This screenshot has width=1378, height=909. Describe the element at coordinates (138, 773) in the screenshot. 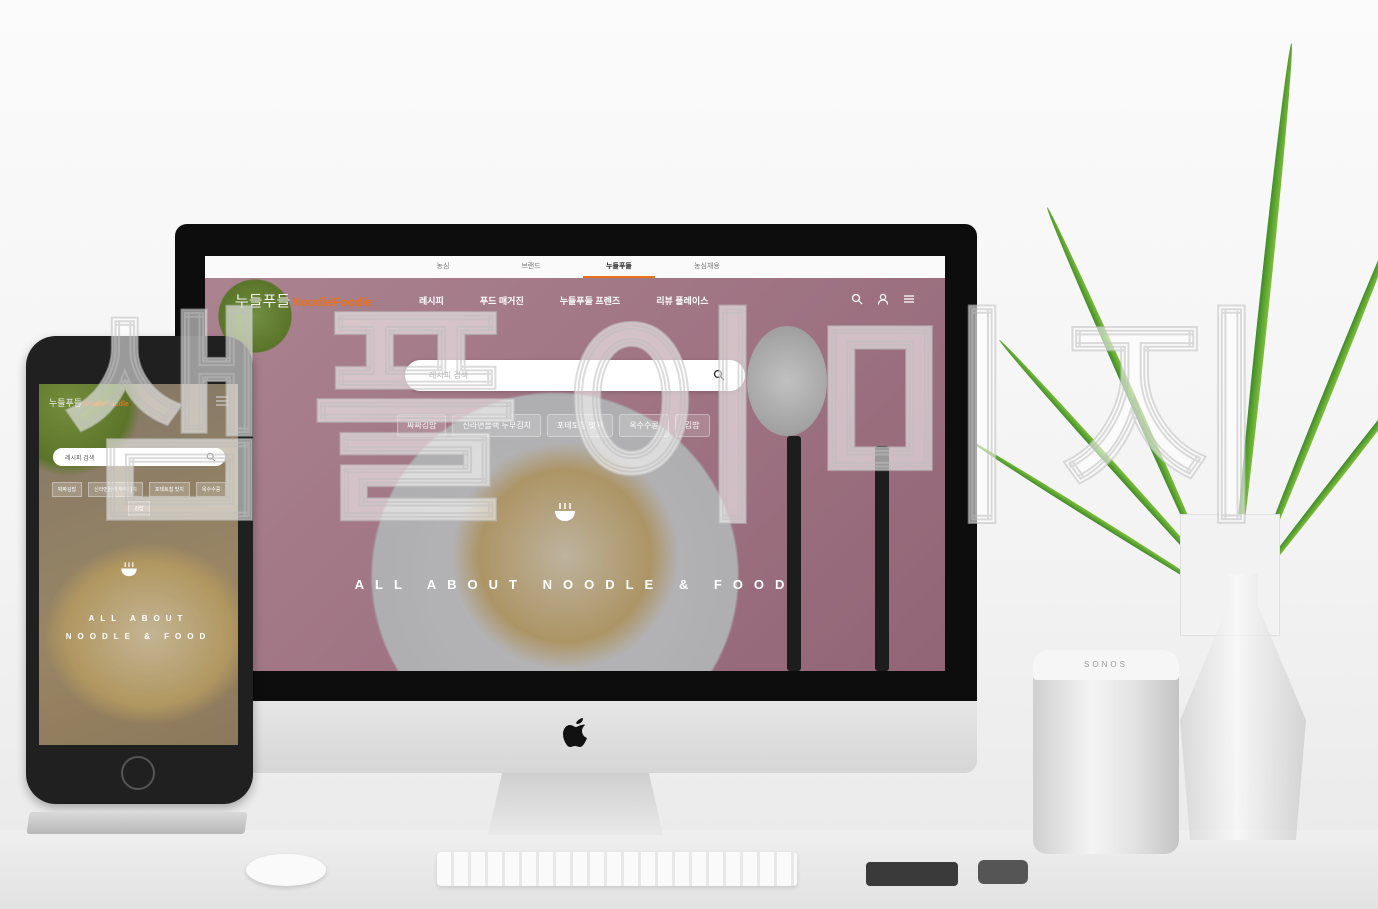

I see `phone-home-button` at that location.